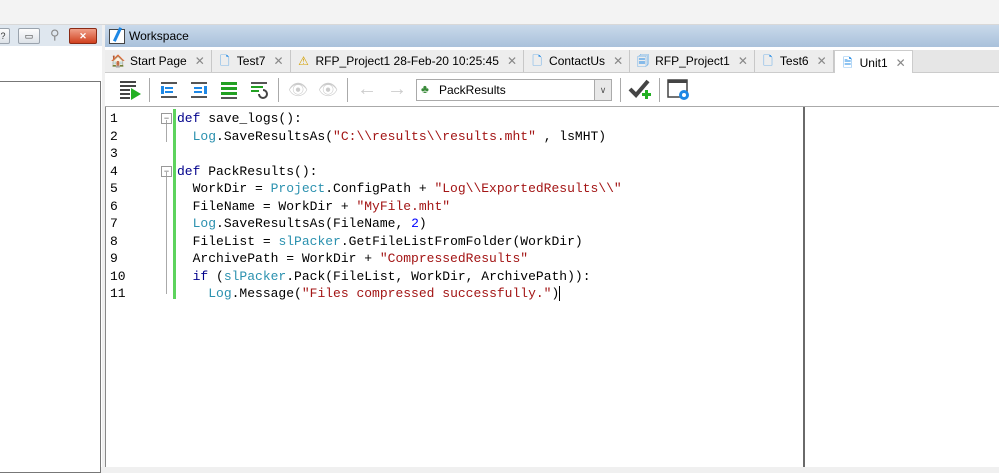 The image size is (999, 473). What do you see at coordinates (679, 90) in the screenshot?
I see `settings-window-icon` at bounding box center [679, 90].